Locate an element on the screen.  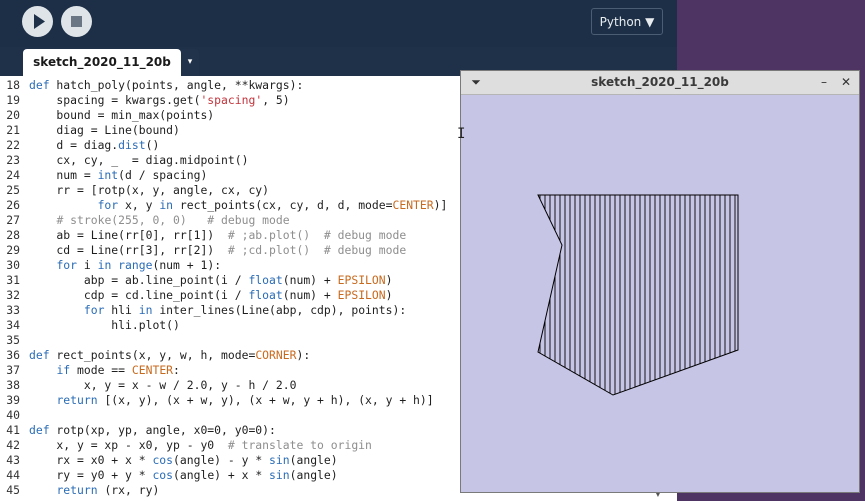
line-number: 21 is located at coordinates (13, 130).